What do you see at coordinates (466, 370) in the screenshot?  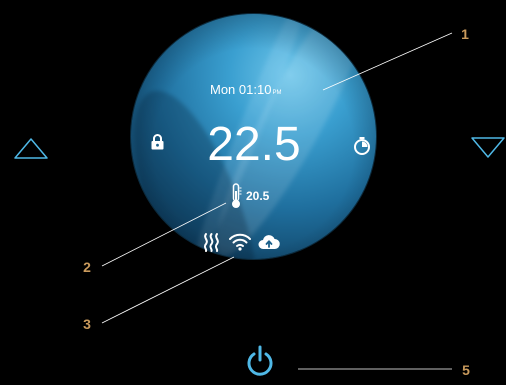 I see `callout-number: 5` at bounding box center [466, 370].